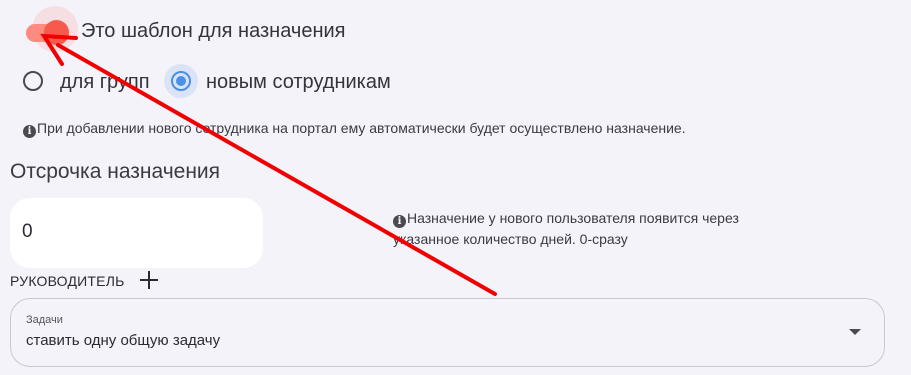 The height and width of the screenshot is (375, 911). I want to click on chevron-down-icon, so click(855, 332).